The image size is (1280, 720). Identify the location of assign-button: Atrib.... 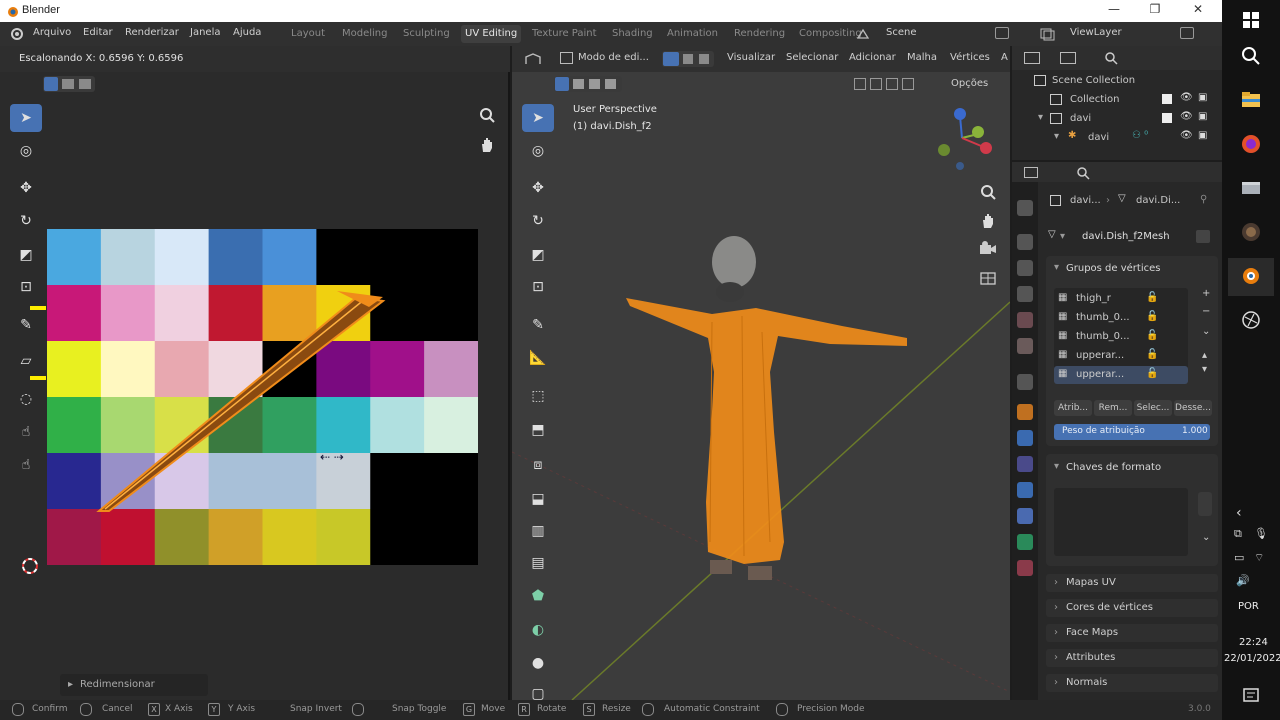
(1073, 408).